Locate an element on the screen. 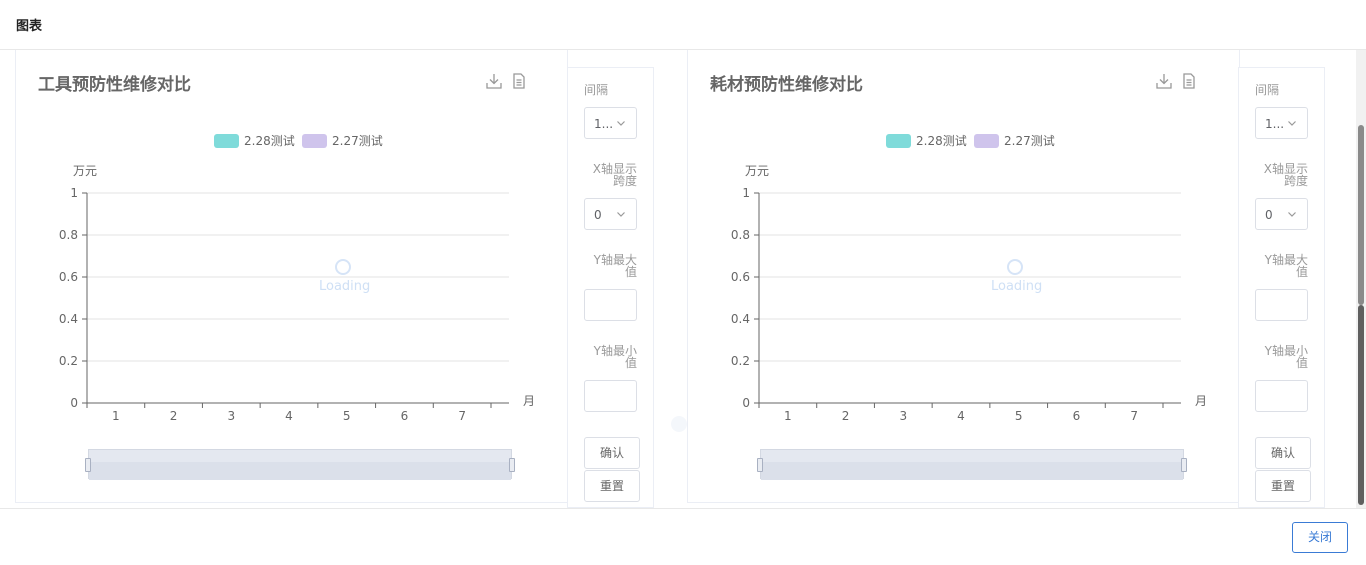 This screenshot has height=565, width=1366. loading-blob is located at coordinates (679, 424).